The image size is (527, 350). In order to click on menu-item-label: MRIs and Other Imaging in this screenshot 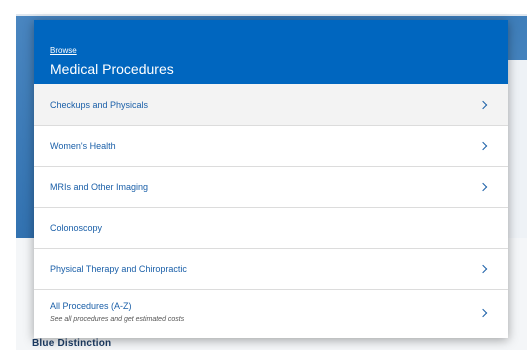, I will do `click(99, 187)`.